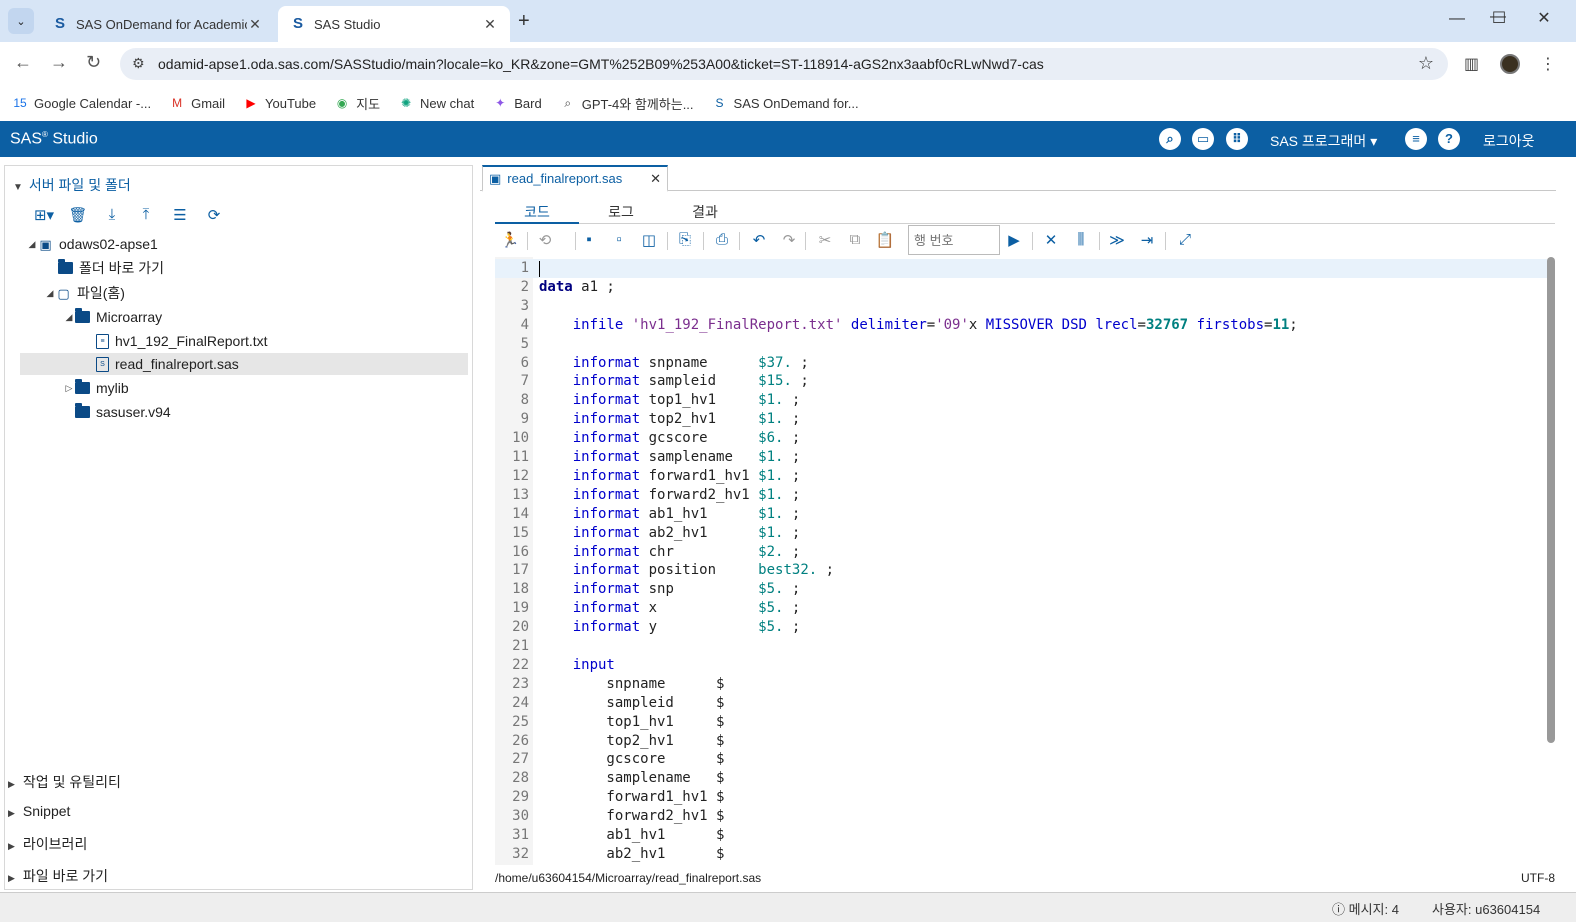 This screenshot has height=922, width=1576. What do you see at coordinates (244, 364) in the screenshot?
I see `tree-item-sas-file: S read_finalreport.sas` at bounding box center [244, 364].